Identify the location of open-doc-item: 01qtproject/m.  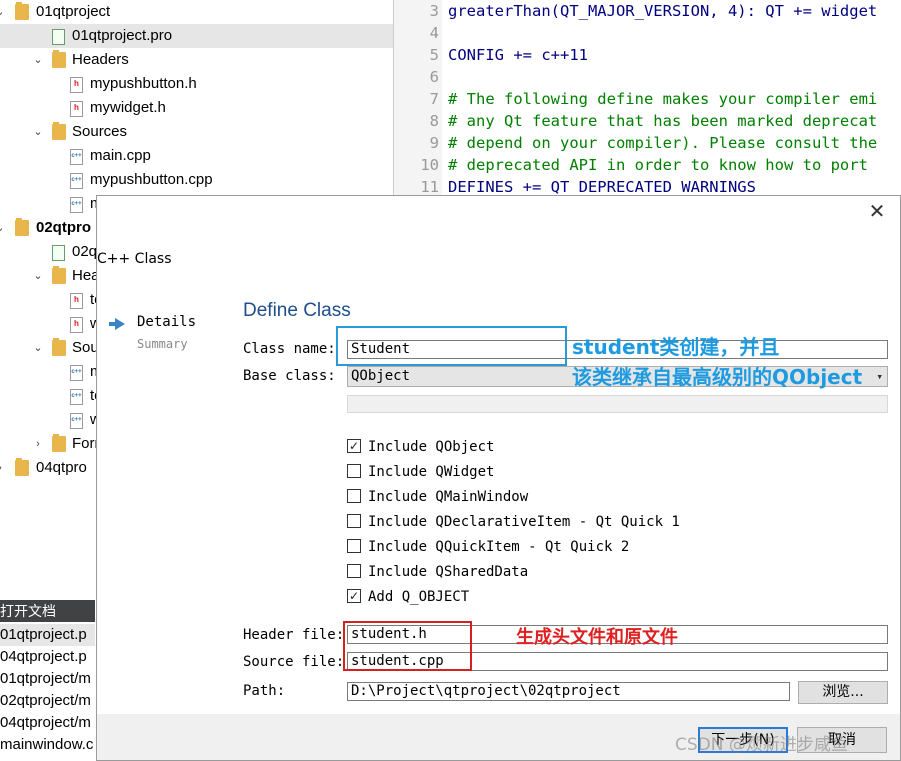
(47, 679).